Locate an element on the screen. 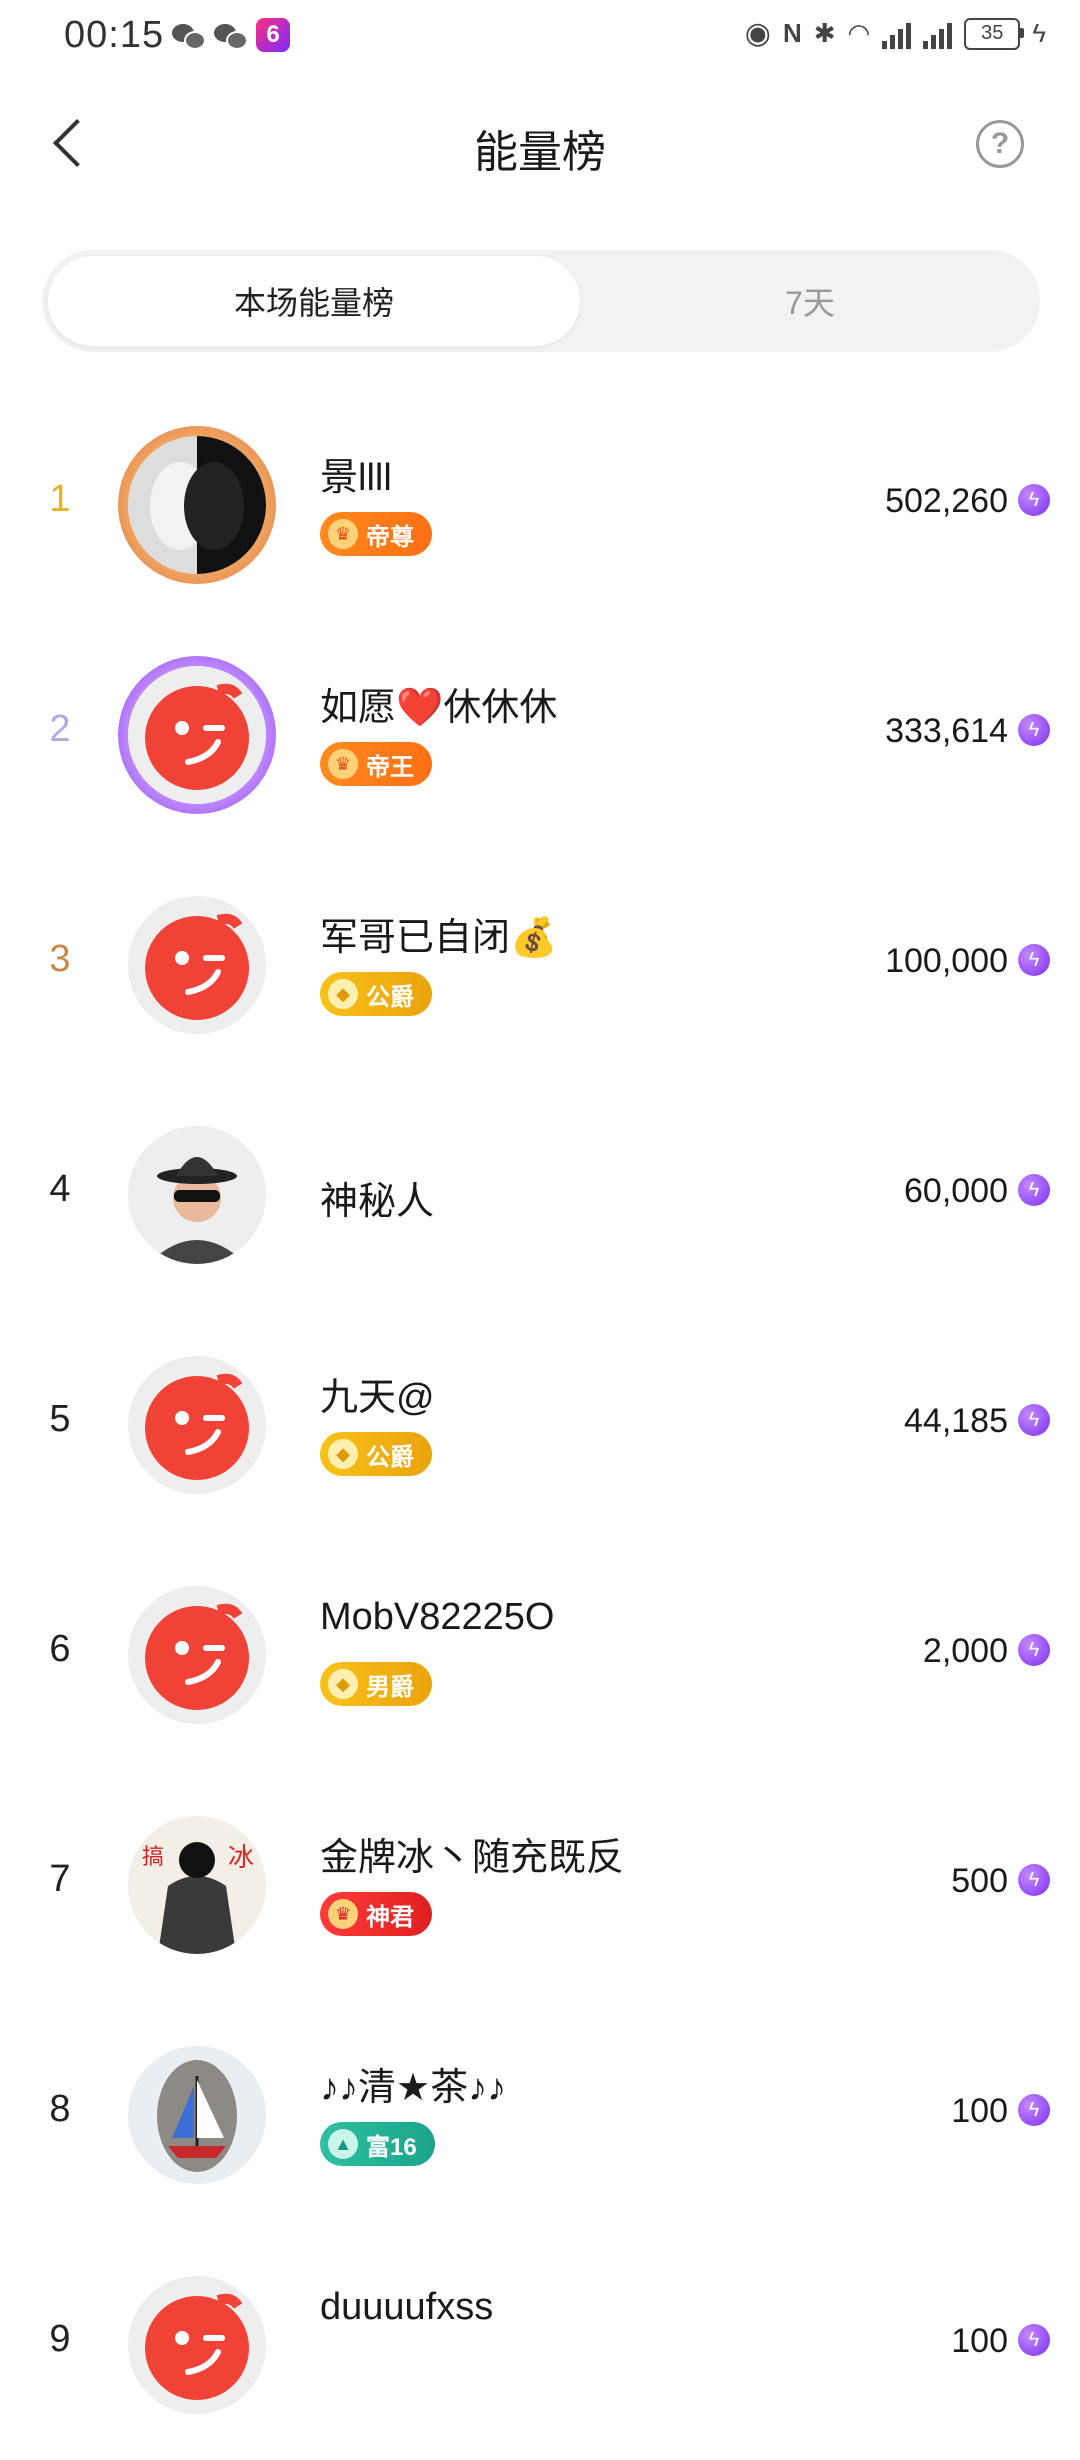  svg-text: 冰 is located at coordinates (241, 1858).